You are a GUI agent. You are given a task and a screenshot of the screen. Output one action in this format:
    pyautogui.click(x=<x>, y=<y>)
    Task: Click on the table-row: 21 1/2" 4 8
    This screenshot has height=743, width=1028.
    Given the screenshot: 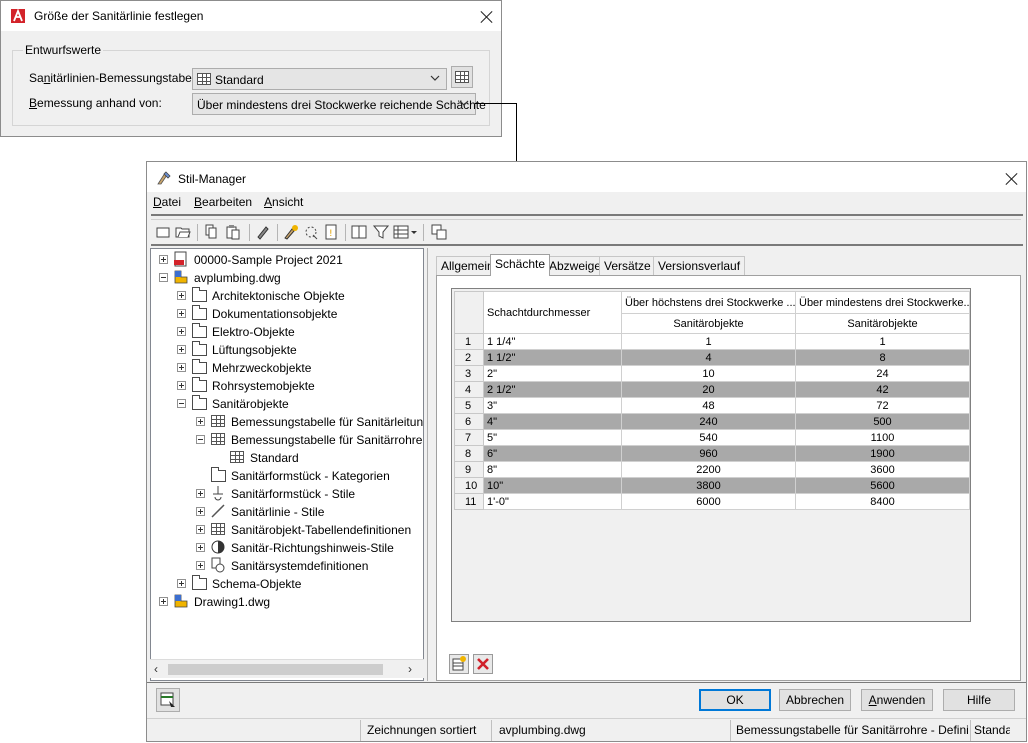 What is the action you would take?
    pyautogui.click(x=712, y=357)
    